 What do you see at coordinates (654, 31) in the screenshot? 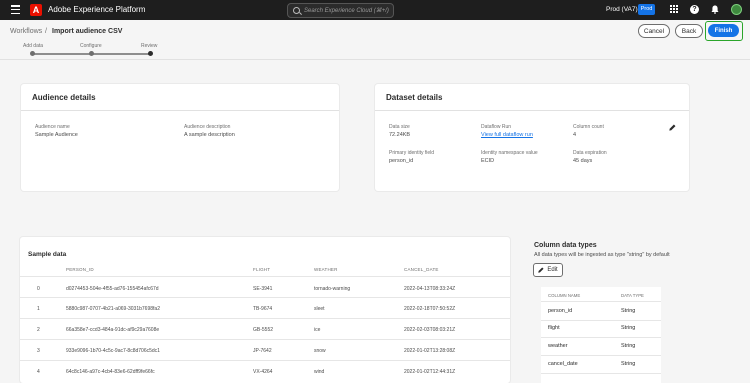
I see `cancel-button: Cancel` at bounding box center [654, 31].